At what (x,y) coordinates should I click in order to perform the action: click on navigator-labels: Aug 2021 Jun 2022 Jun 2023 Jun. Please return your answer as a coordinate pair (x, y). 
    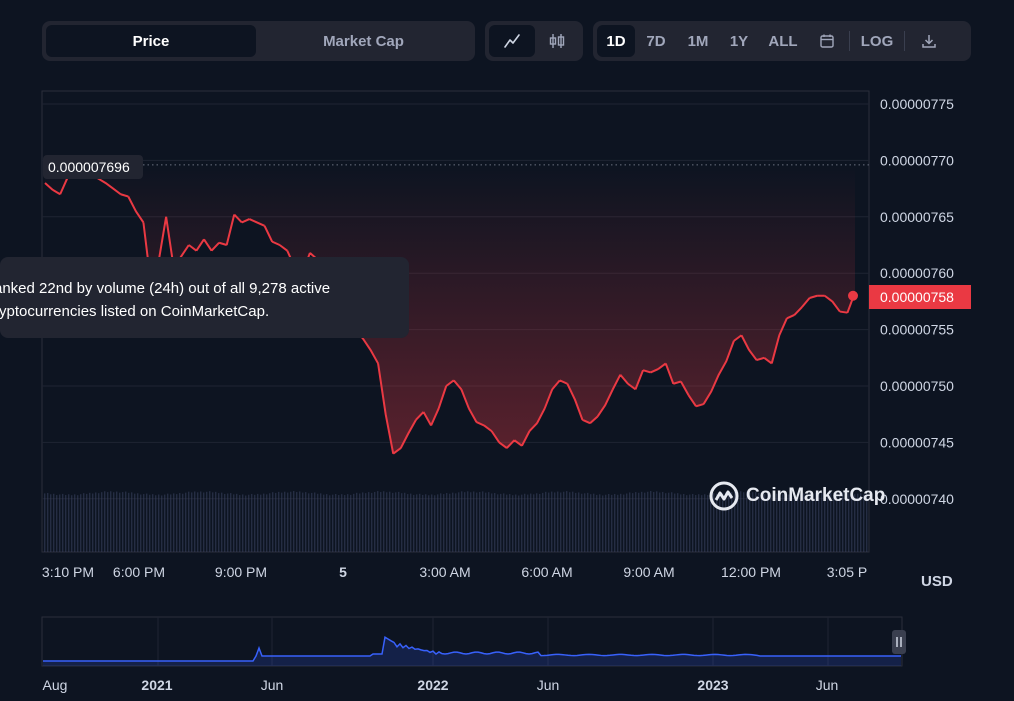
    Looking at the image, I should click on (441, 685).